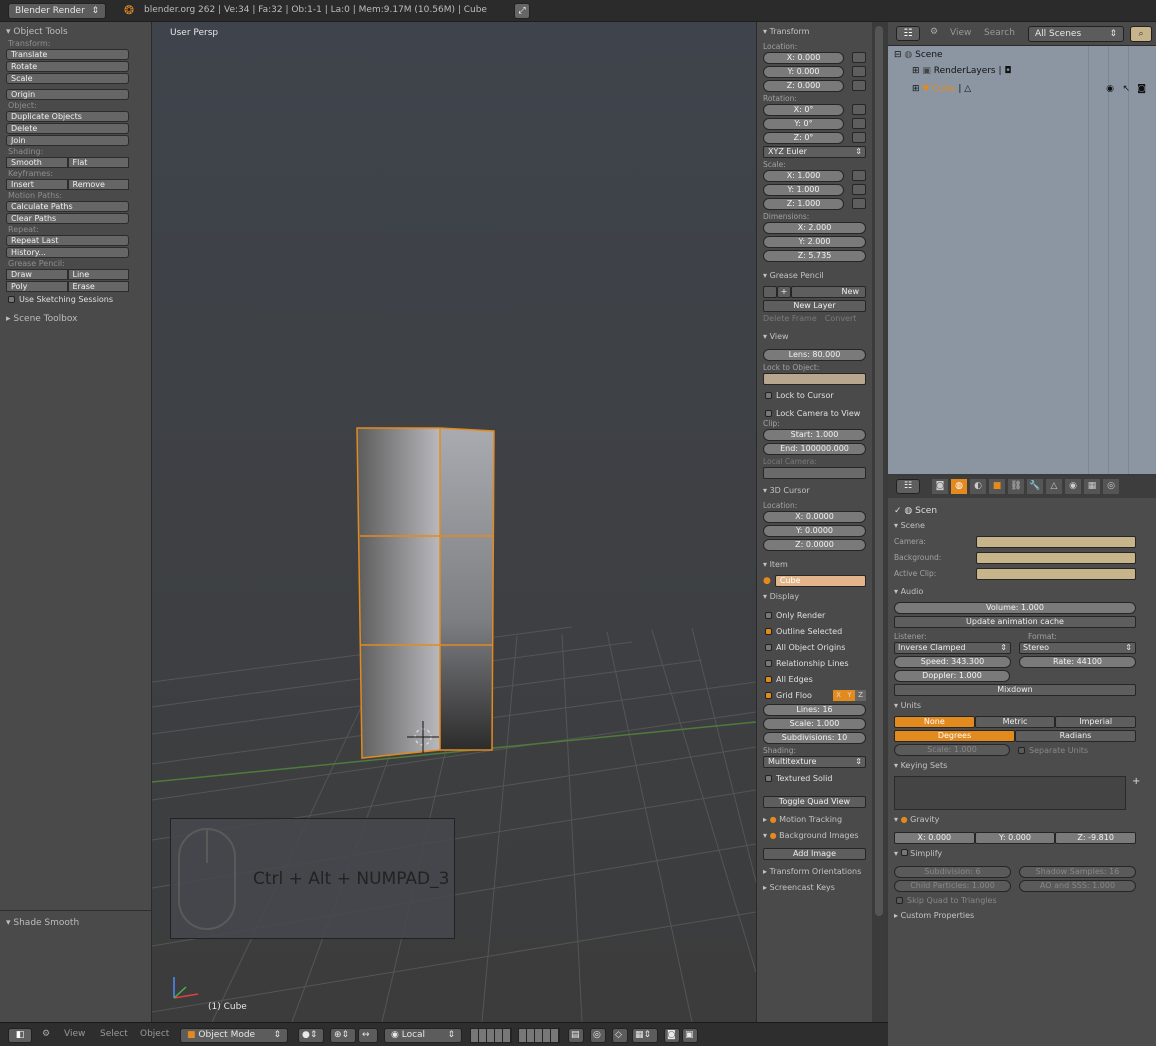  What do you see at coordinates (952, 648) in the screenshot?
I see `listener-dropdown: Inverse Clamped ⇕` at bounding box center [952, 648].